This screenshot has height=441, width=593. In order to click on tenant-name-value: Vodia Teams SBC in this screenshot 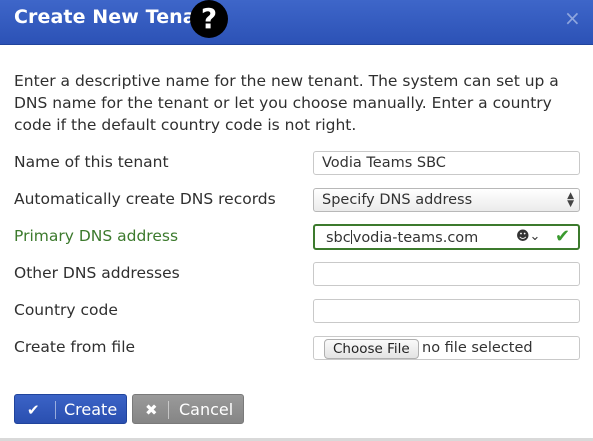, I will do `click(384, 163)`.